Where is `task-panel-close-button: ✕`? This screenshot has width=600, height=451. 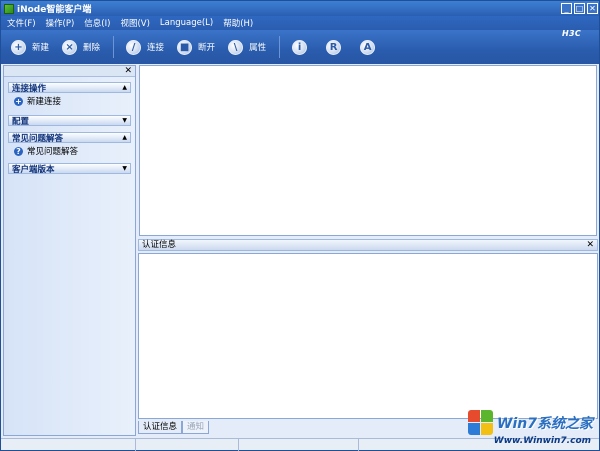 task-panel-close-button: ✕ is located at coordinates (128, 71).